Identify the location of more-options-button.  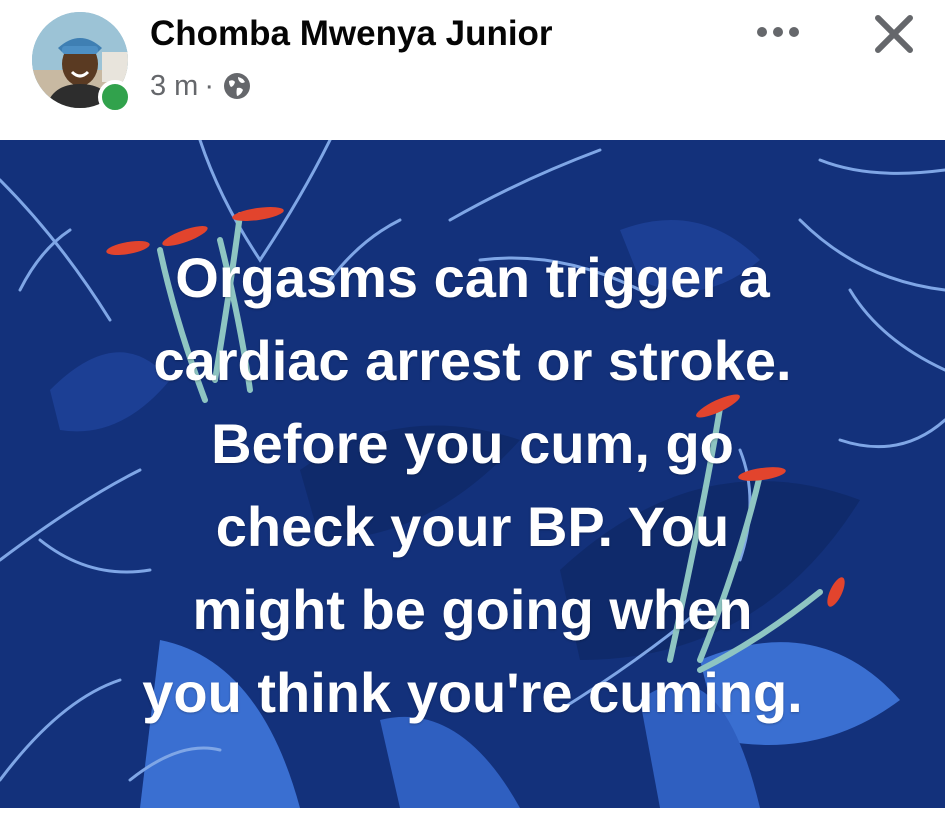
(778, 32).